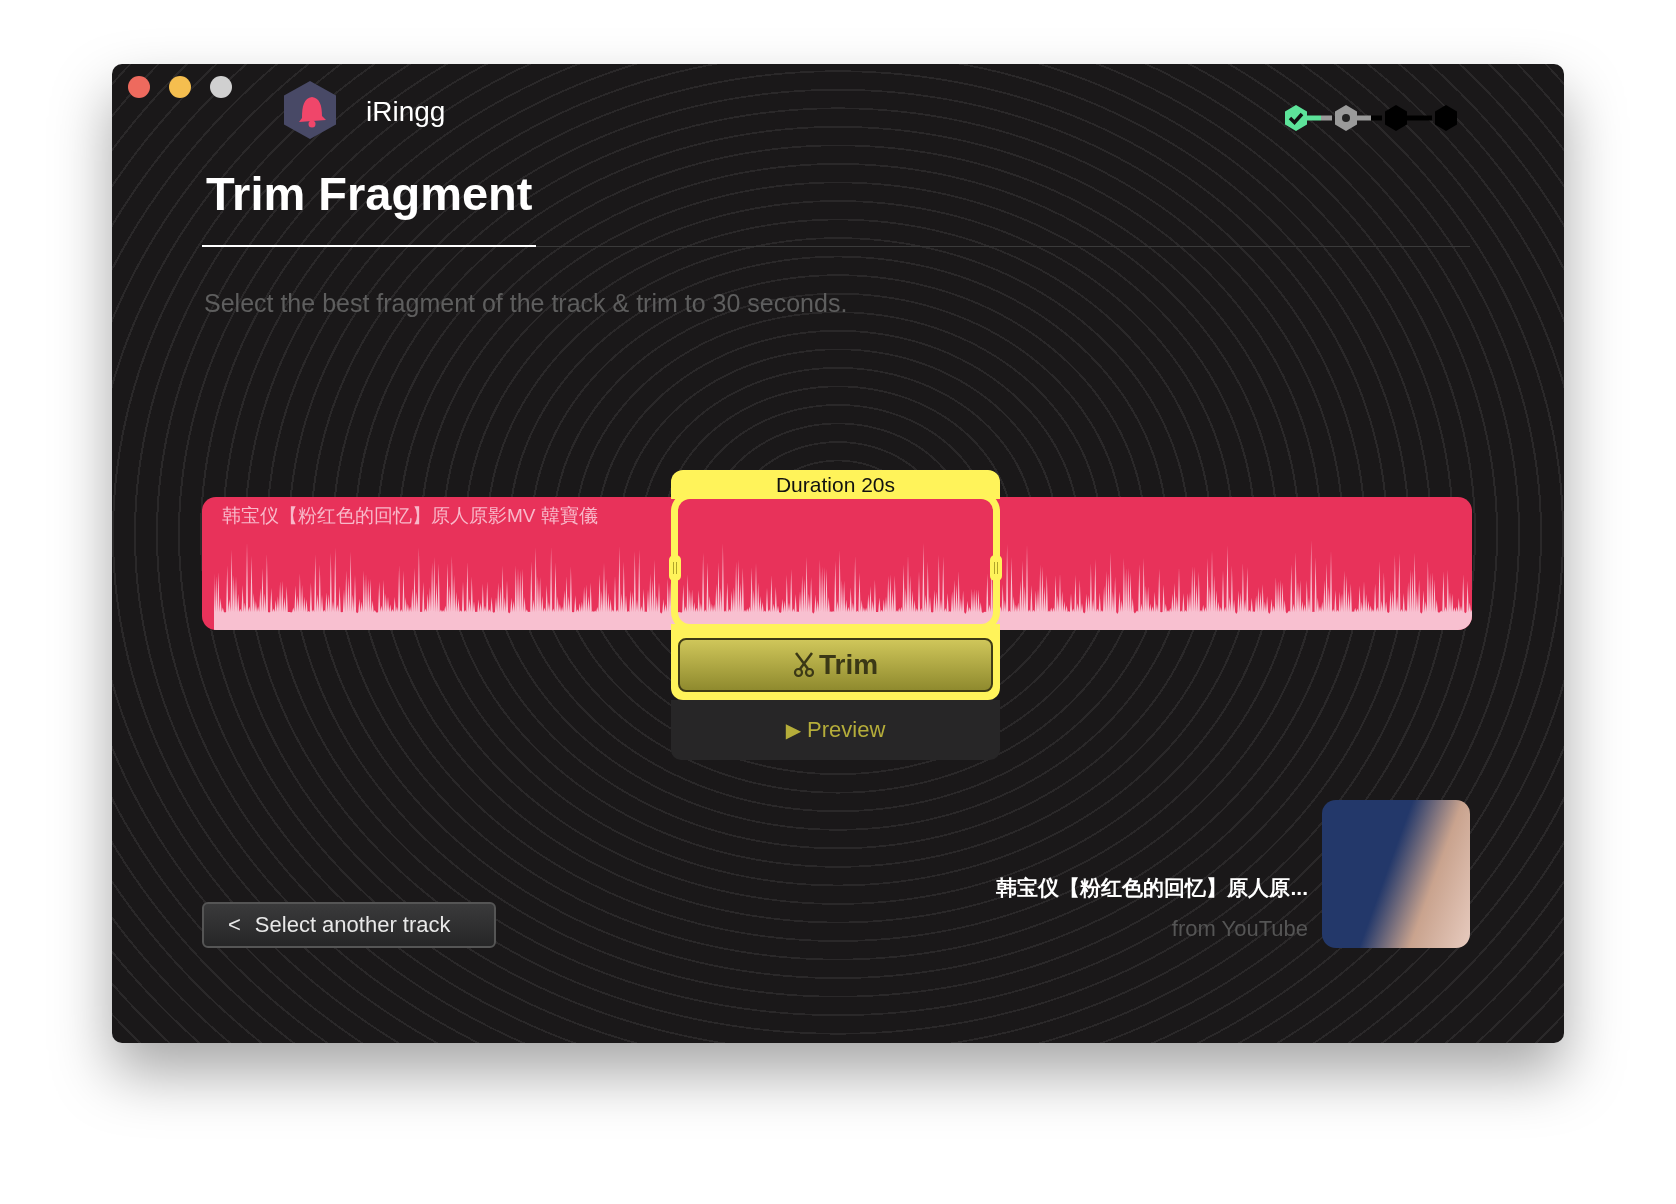 The width and height of the screenshot is (1676, 1204). I want to click on preview-button: ▶ Preview, so click(835, 730).